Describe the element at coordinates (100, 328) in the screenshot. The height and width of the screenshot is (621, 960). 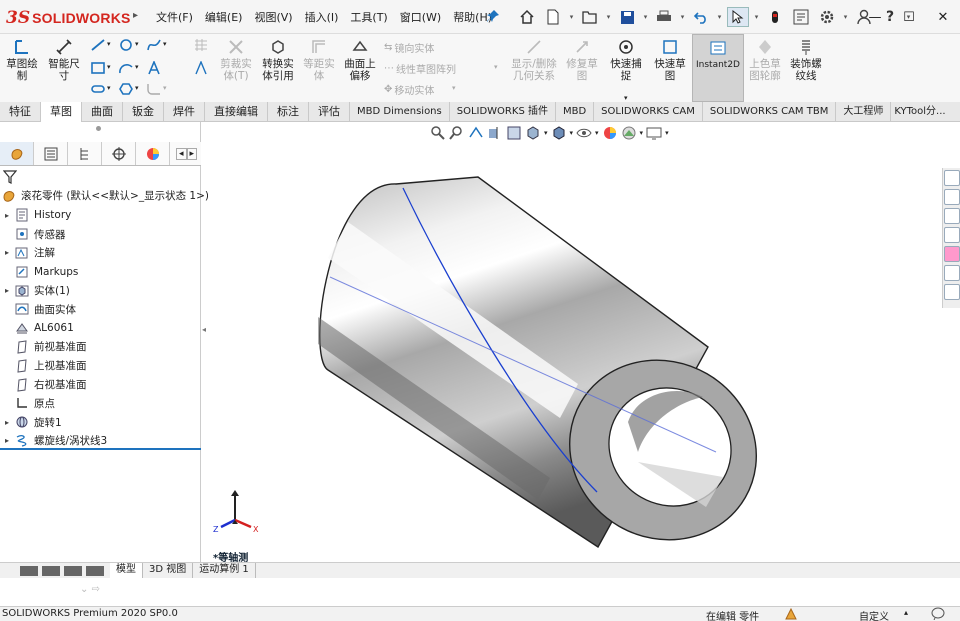
I see `tree-item-material: AL6061` at that location.